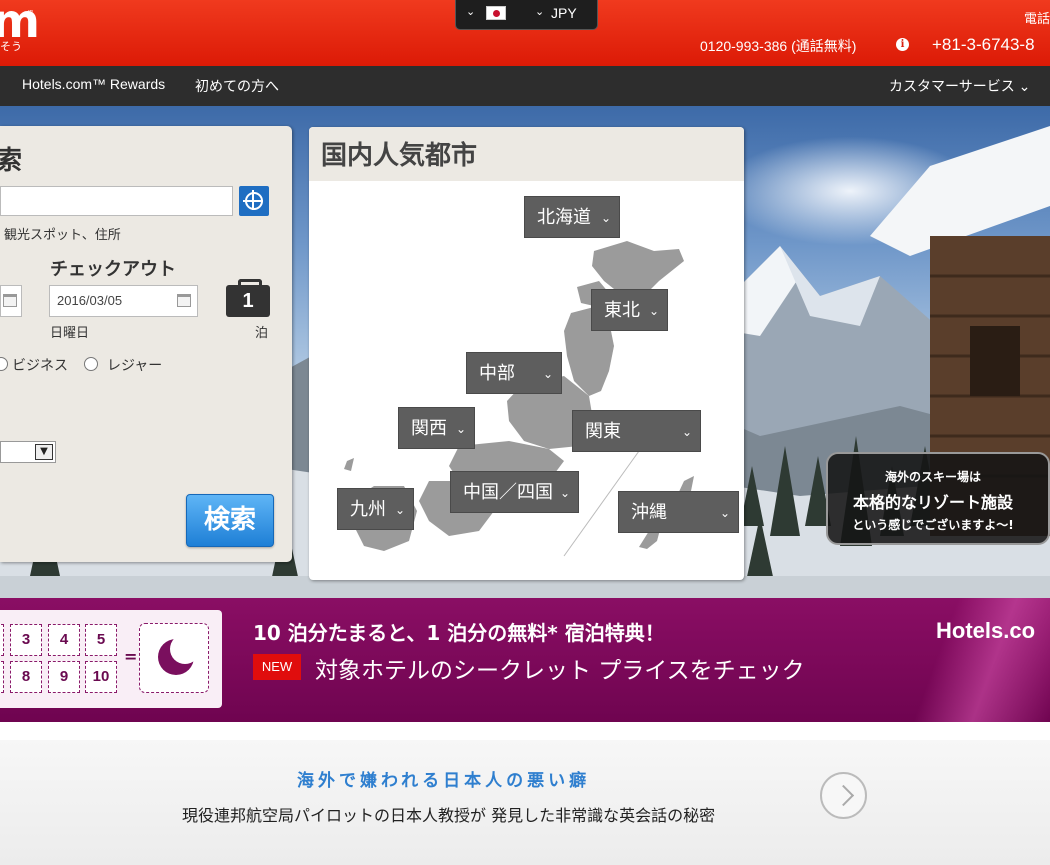 Image resolution: width=1050 pixels, height=865 pixels. Describe the element at coordinates (368, 509) in the screenshot. I see `region-label: 九州` at that location.